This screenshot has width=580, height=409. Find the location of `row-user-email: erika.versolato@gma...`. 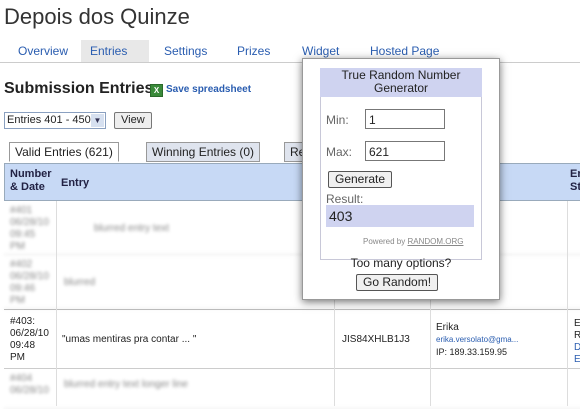

row-user-email: erika.versolato@gma... is located at coordinates (477, 340).